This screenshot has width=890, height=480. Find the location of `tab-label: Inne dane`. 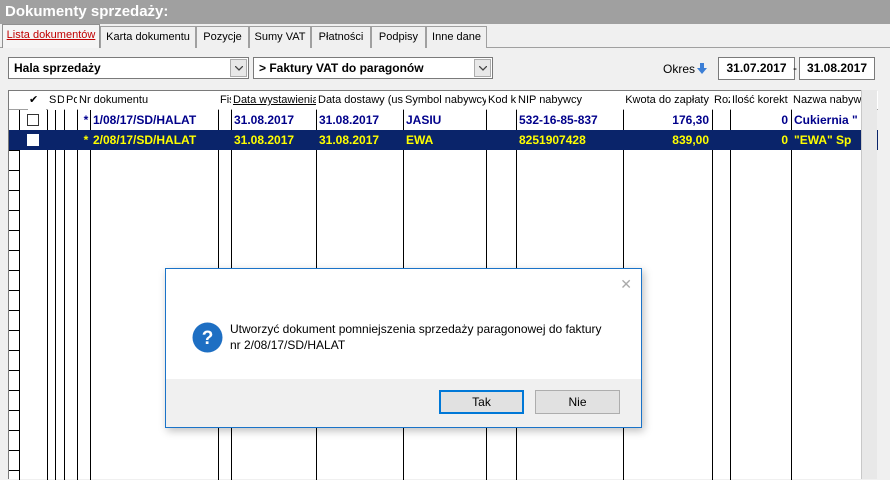

tab-label: Inne dane is located at coordinates (456, 37).